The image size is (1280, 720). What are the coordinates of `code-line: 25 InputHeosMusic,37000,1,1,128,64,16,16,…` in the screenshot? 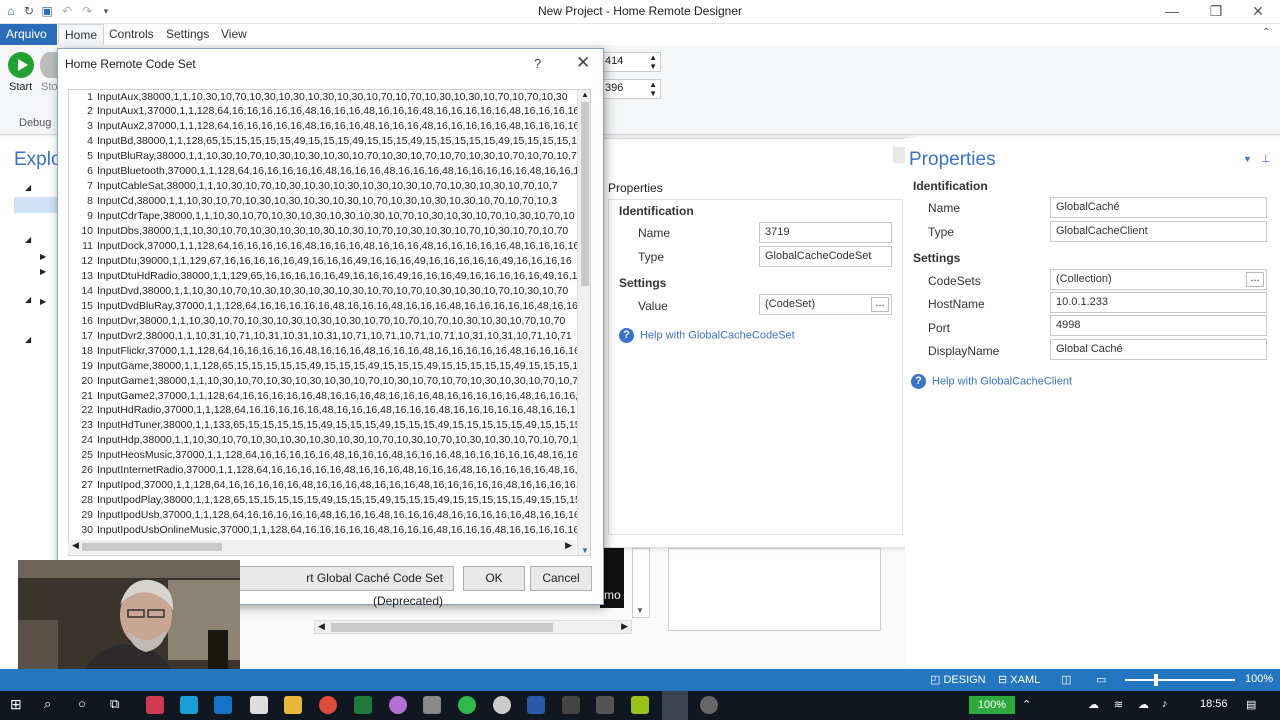 It's located at (323, 456).